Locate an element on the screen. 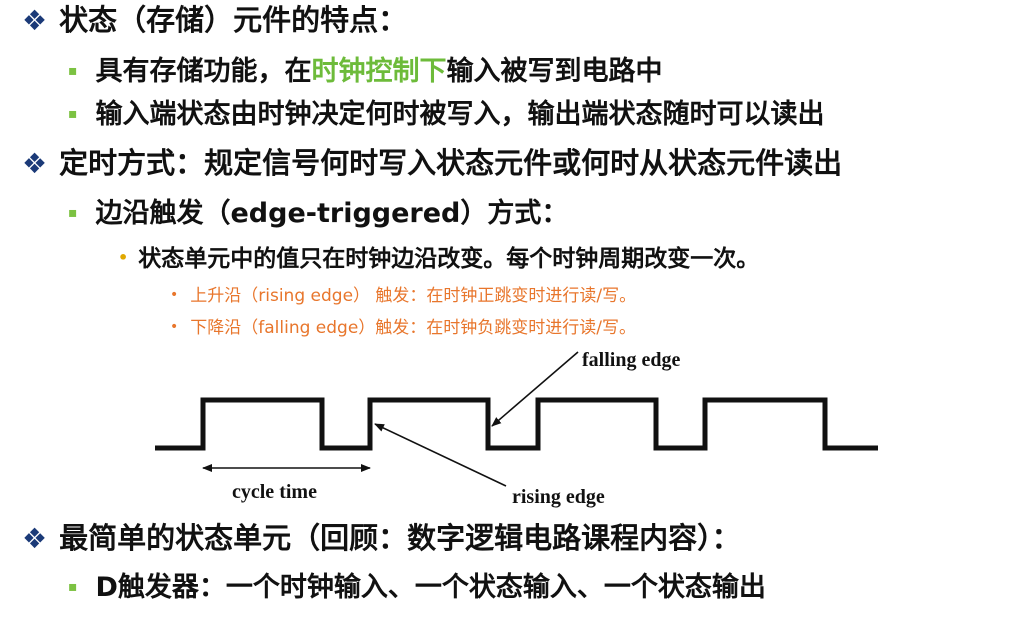 This screenshot has width=1018, height=640. bullet-text: 上升沿（rising edge） 触发：在时钟正跳变时进行读/写。 is located at coordinates (413, 296).